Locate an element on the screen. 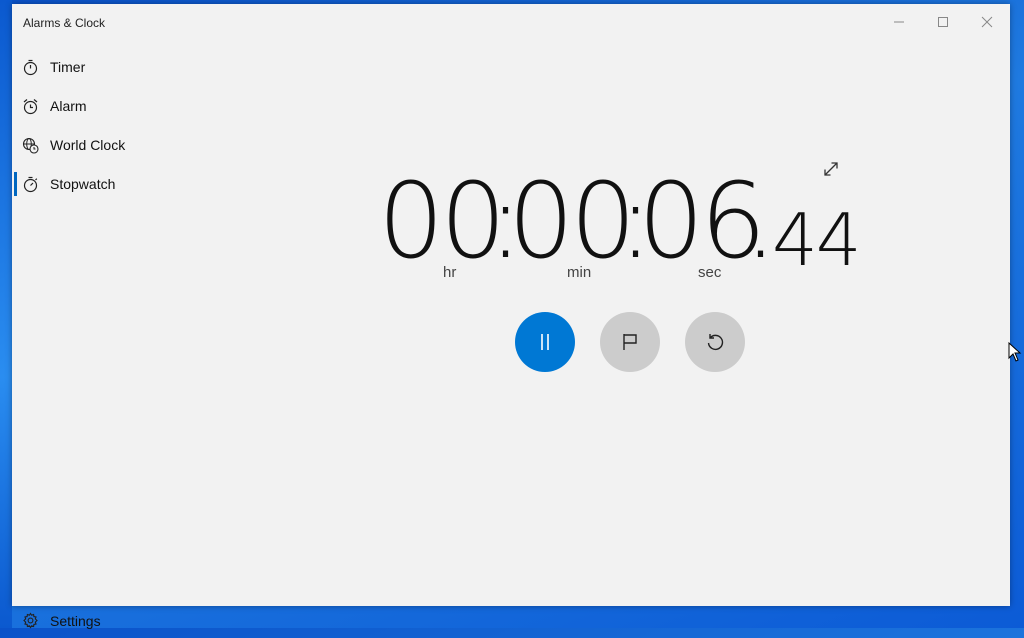 The image size is (1024, 638). gear-icon is located at coordinates (30, 620).